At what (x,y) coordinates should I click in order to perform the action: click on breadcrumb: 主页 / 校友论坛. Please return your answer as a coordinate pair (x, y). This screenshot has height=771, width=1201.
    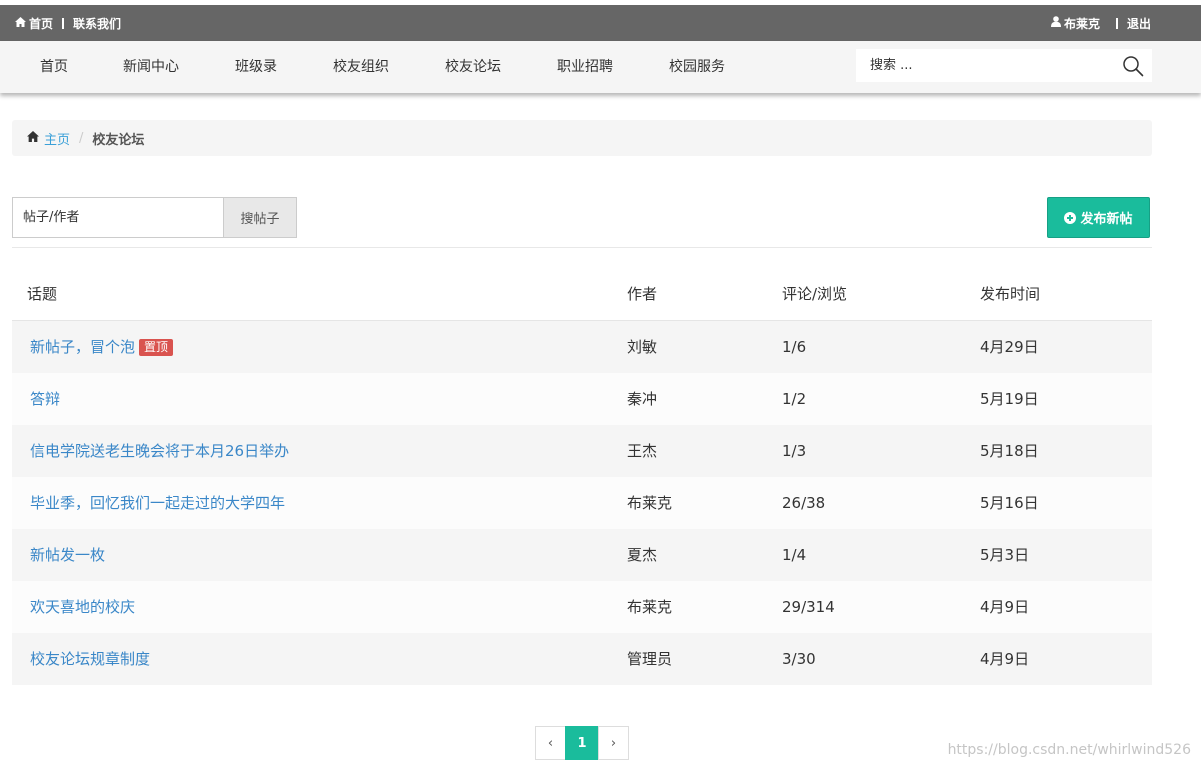
    Looking at the image, I should click on (582, 138).